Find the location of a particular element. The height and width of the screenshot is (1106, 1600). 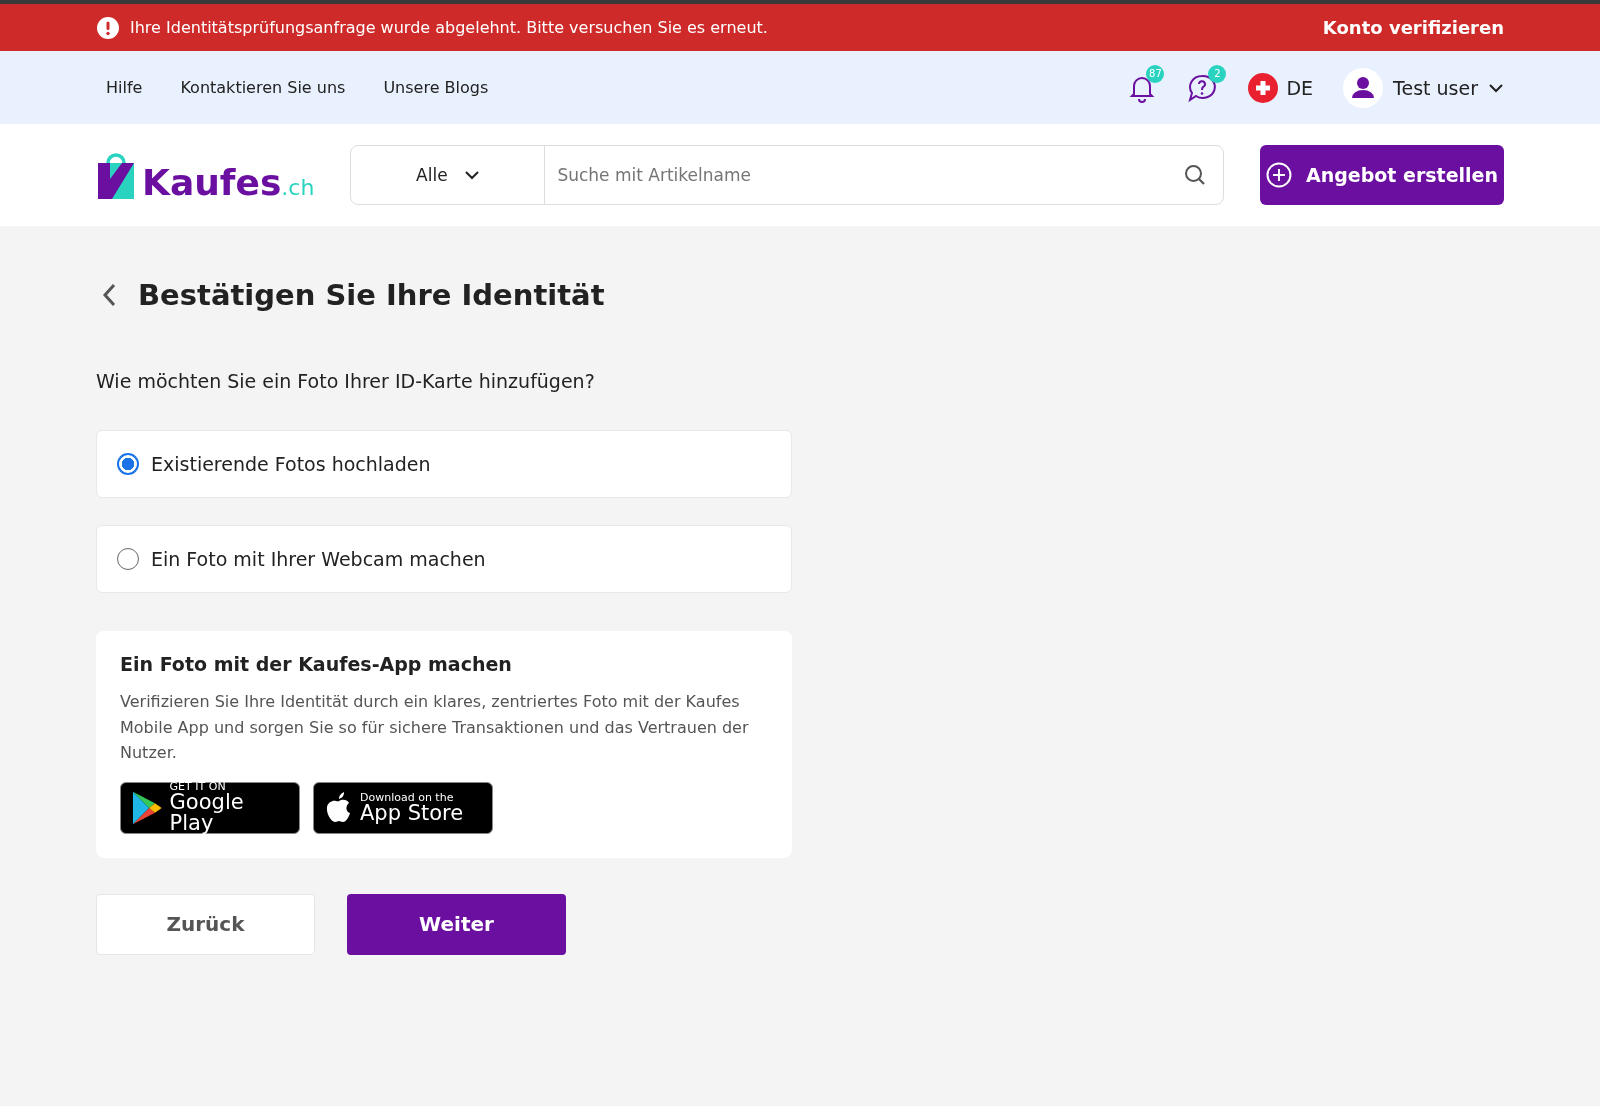

app-card-title: Ein Foto mit der Kaufes-App machen is located at coordinates (316, 664).